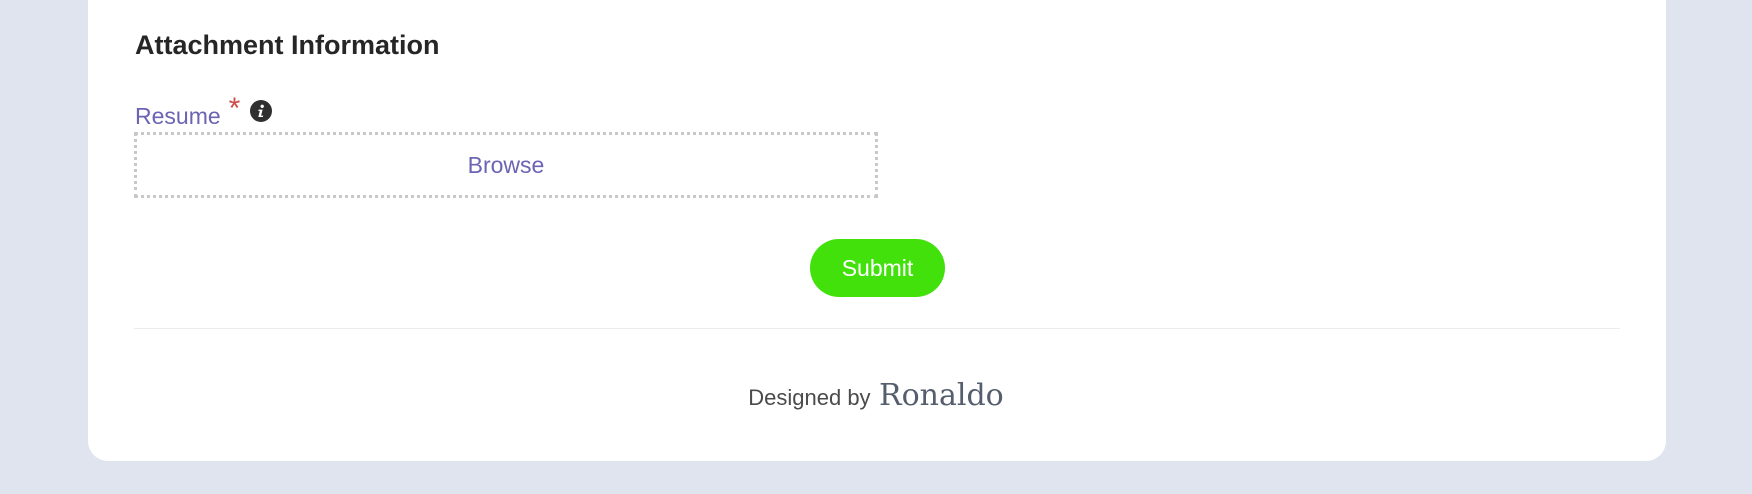 The height and width of the screenshot is (494, 1752). What do you see at coordinates (877, 268) in the screenshot?
I see `submit-button: Submit` at bounding box center [877, 268].